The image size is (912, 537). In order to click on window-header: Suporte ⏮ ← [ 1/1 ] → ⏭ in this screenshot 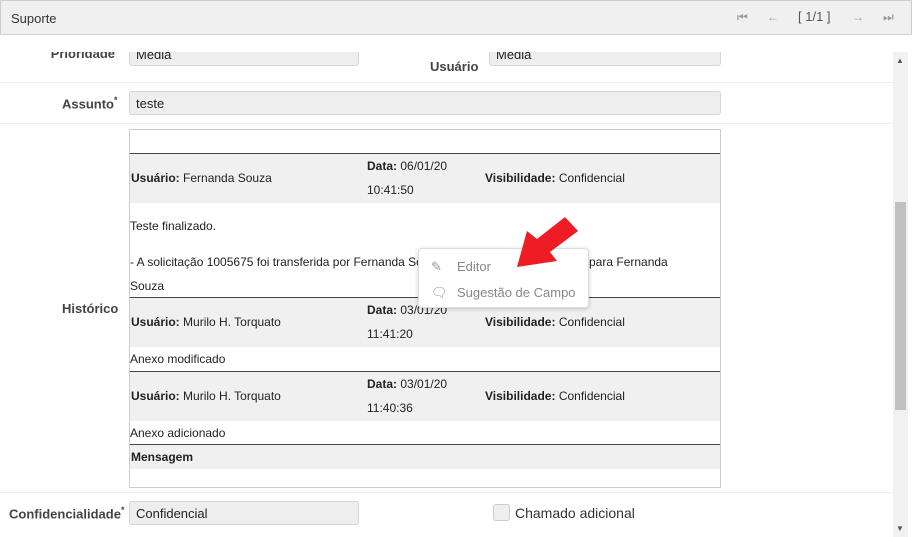, I will do `click(456, 17)`.